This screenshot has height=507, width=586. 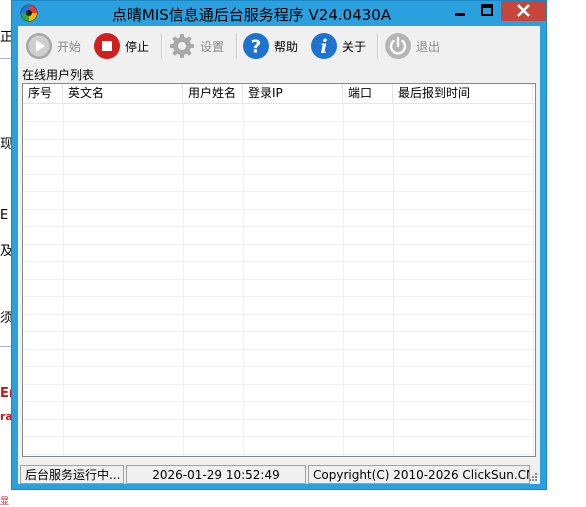 What do you see at coordinates (39, 46) in the screenshot?
I see `play-icon` at bounding box center [39, 46].